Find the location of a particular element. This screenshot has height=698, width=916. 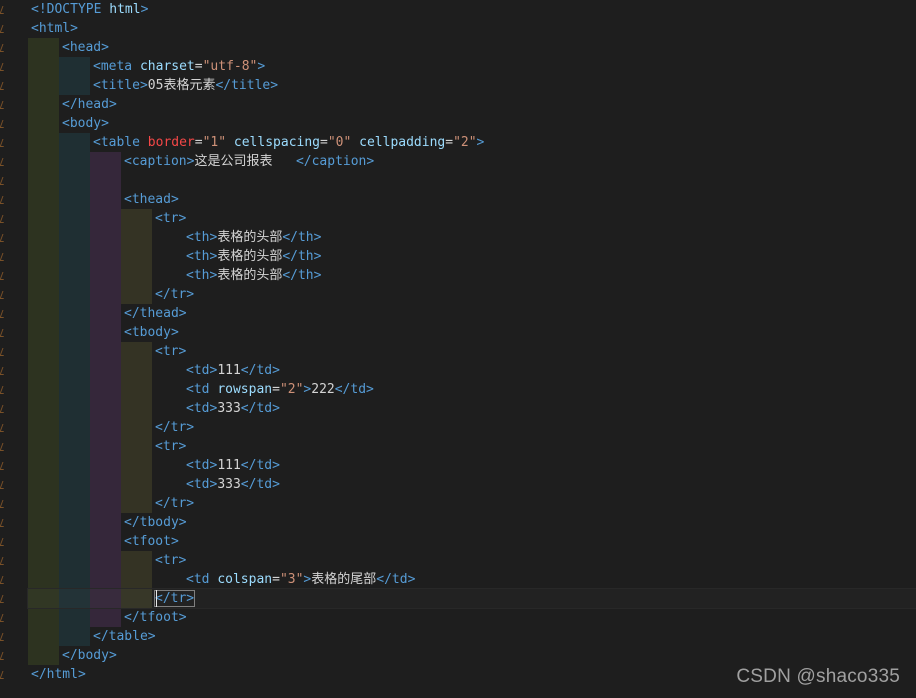

code-line-text: <!DOCTYPE html> is located at coordinates (89, 9).